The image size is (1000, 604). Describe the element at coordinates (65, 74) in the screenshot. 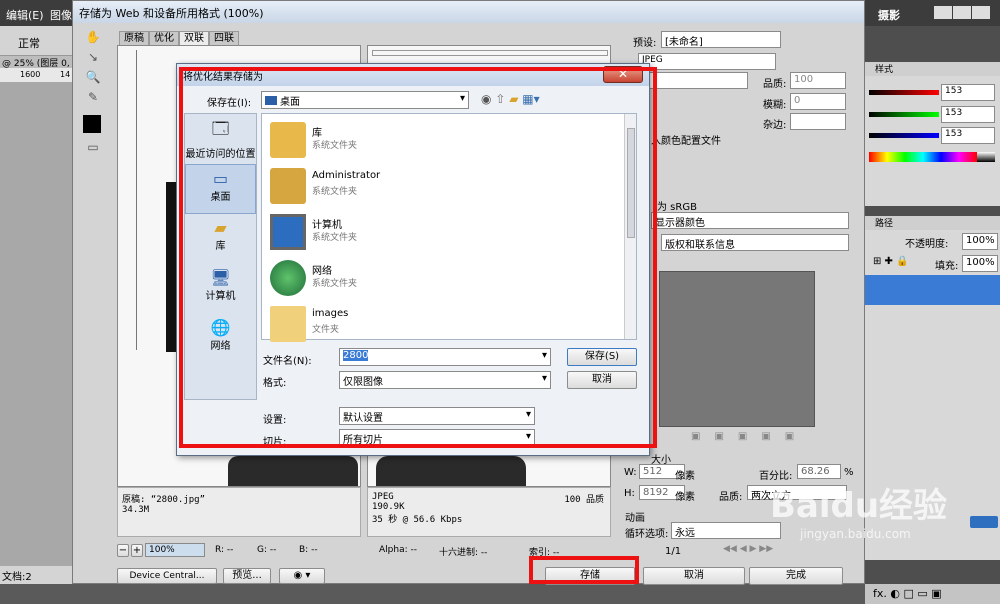

I see `ruler-tick: 14` at that location.